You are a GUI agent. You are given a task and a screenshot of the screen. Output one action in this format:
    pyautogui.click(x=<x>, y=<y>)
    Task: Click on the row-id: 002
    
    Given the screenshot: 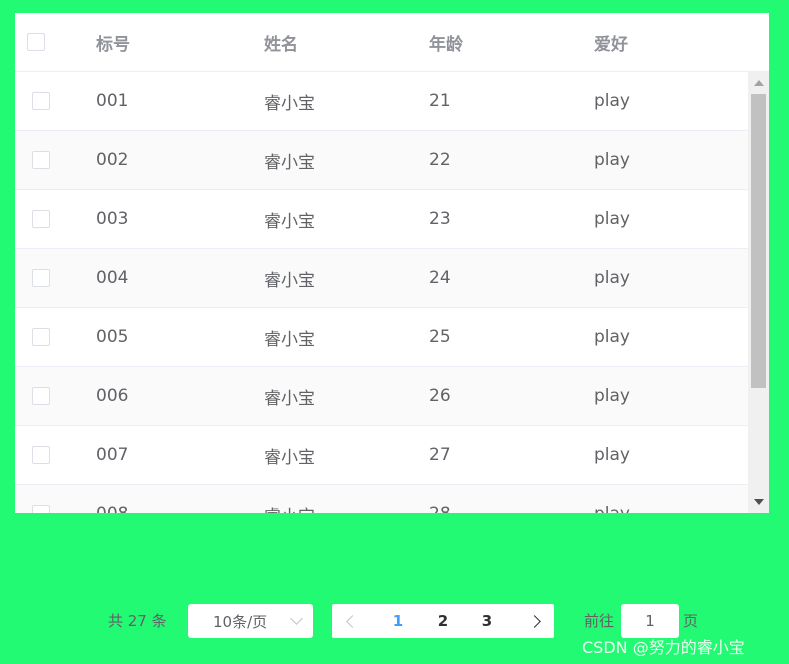 What is the action you would take?
    pyautogui.click(x=112, y=160)
    